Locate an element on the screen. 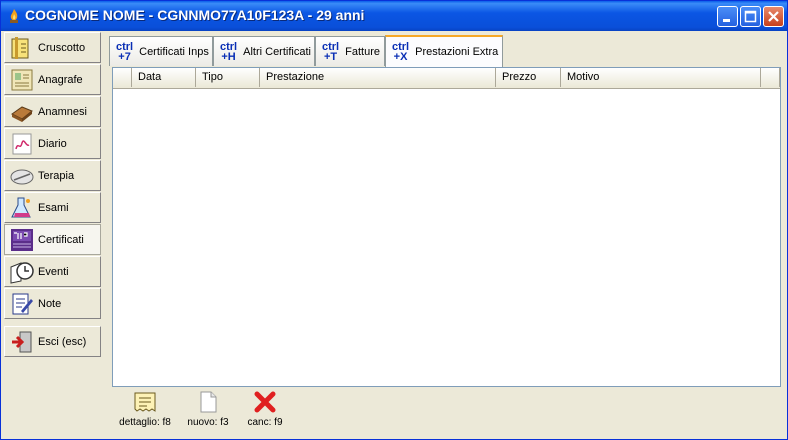 This screenshot has width=788, height=440. maximize-icon is located at coordinates (750, 16).